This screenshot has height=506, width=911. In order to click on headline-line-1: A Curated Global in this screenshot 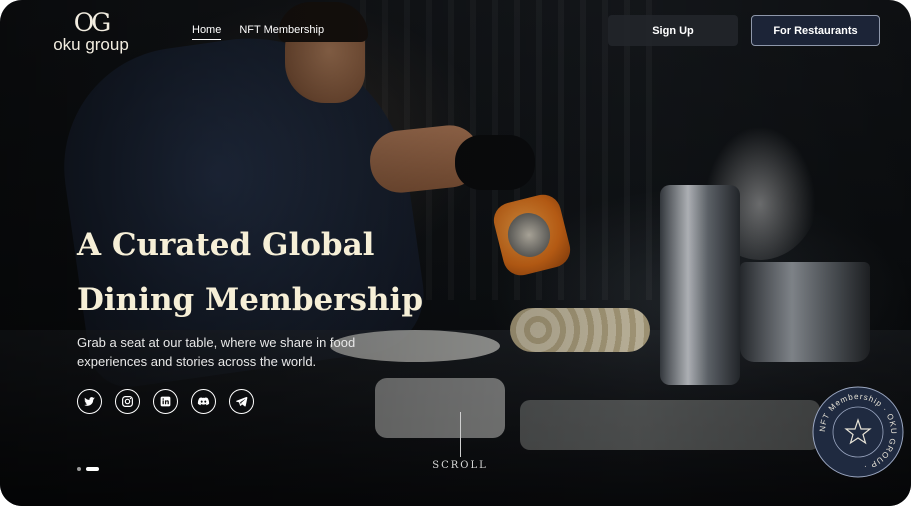, I will do `click(226, 245)`.